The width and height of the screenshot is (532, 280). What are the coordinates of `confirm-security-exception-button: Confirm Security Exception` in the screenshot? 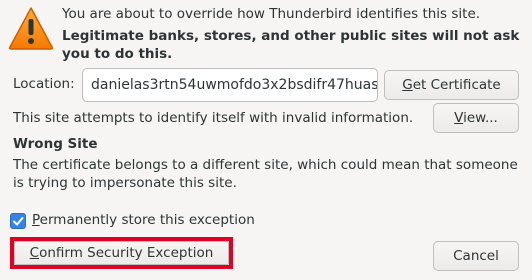 It's located at (121, 253).